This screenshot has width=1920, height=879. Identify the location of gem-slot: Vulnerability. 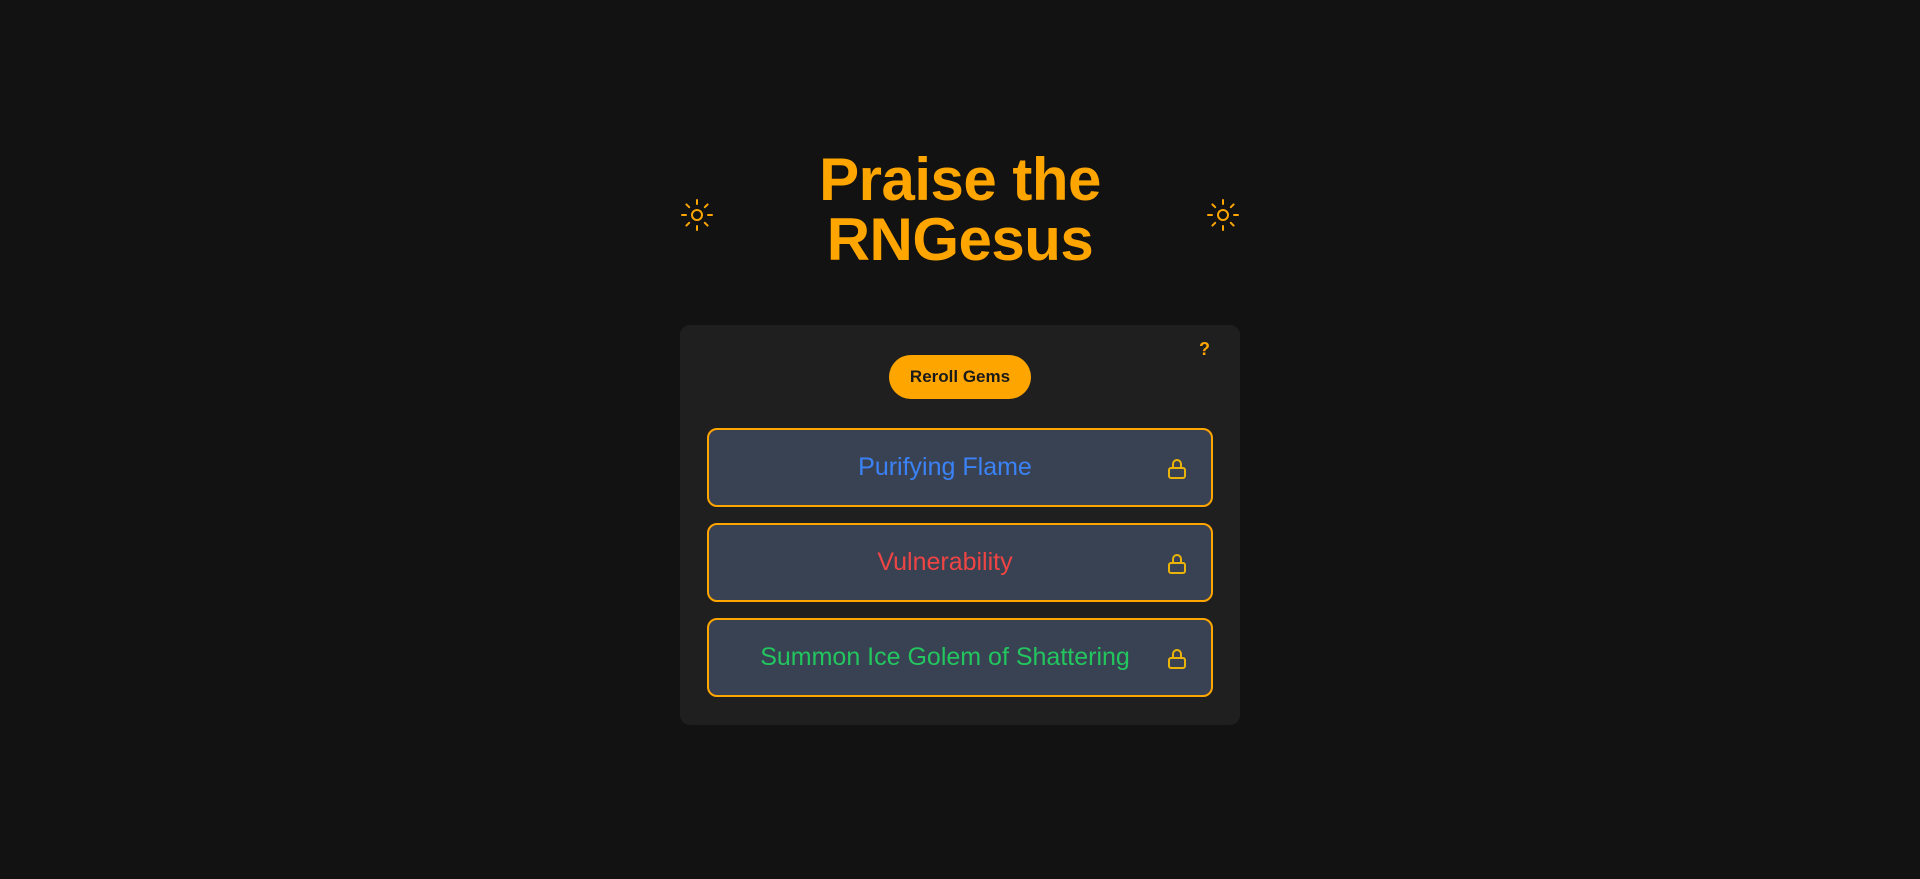
(960, 562).